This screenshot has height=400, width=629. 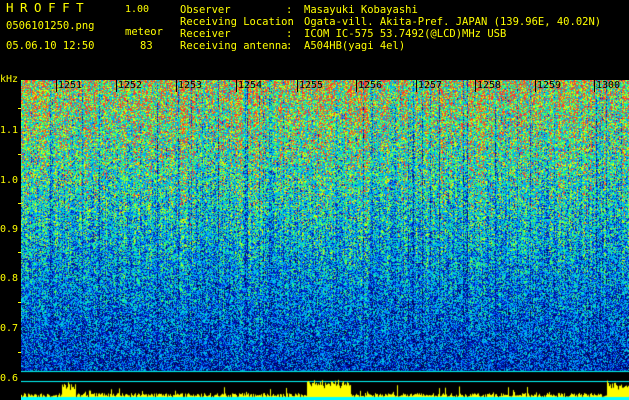 What do you see at coordinates (355, 46) in the screenshot?
I see `info-value-antenna: A504HB(yagi 4el)` at bounding box center [355, 46].